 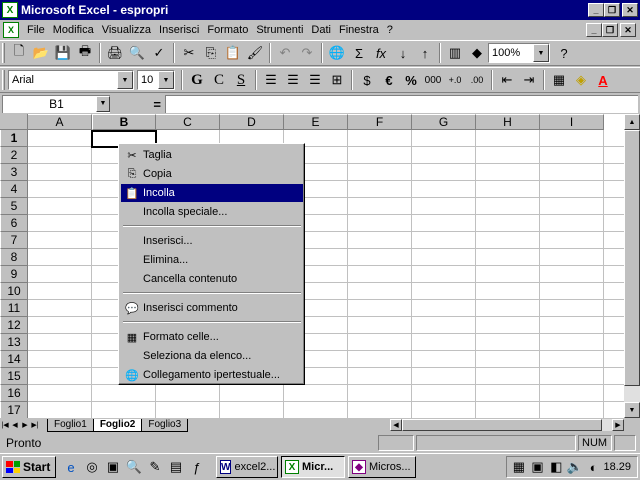 What do you see at coordinates (620, 467) in the screenshot?
I see `clock: 18.29` at bounding box center [620, 467].